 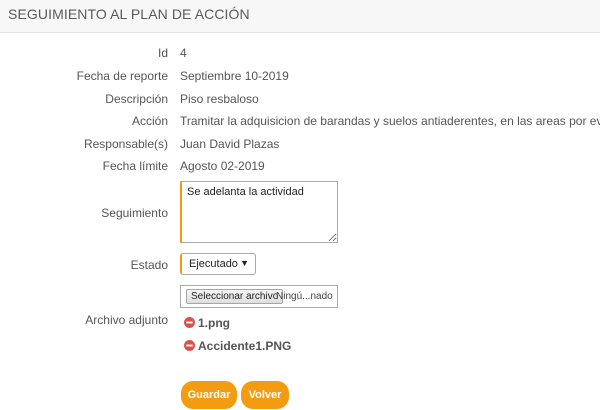 What do you see at coordinates (244, 346) in the screenshot?
I see `attachment-name: Accidente1.PNG` at bounding box center [244, 346].